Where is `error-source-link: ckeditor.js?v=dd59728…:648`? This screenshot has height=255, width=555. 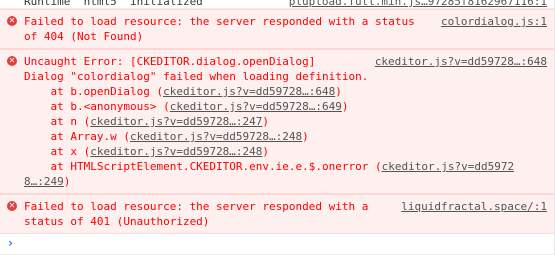 error-source-link: ckeditor.js?v=dd59728…:648 is located at coordinates (461, 61).